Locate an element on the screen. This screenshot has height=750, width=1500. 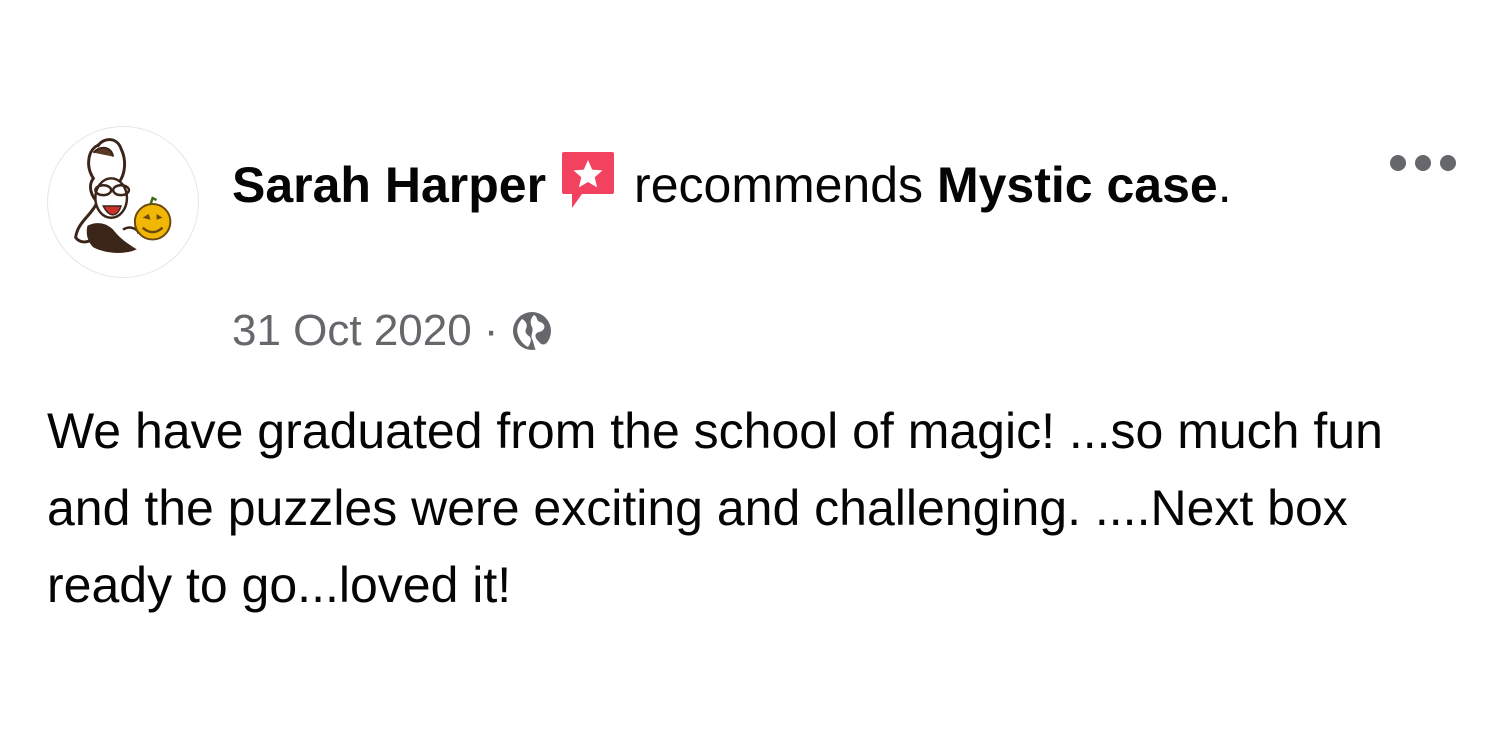
post-header: Sarah Harper recommends Mystic case. is located at coordinates (762, 185).